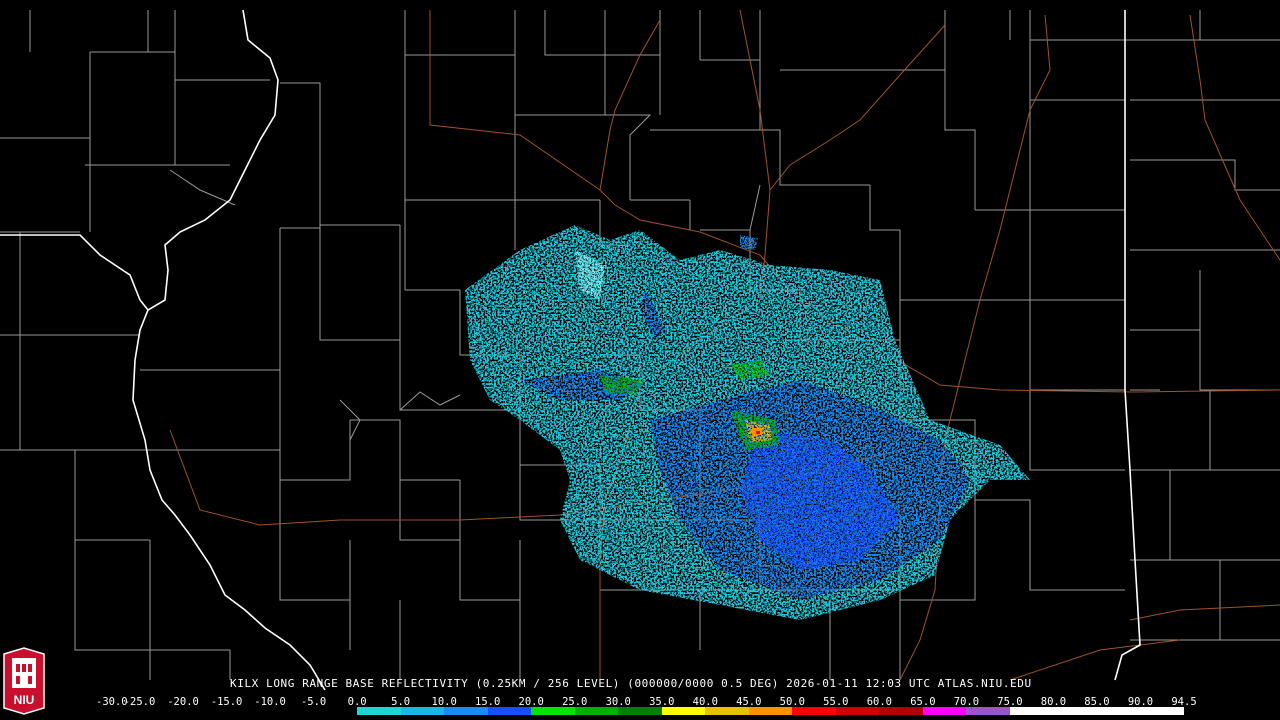  What do you see at coordinates (531, 702) in the screenshot?
I see `colorbar-label: 20.0` at bounding box center [531, 702].